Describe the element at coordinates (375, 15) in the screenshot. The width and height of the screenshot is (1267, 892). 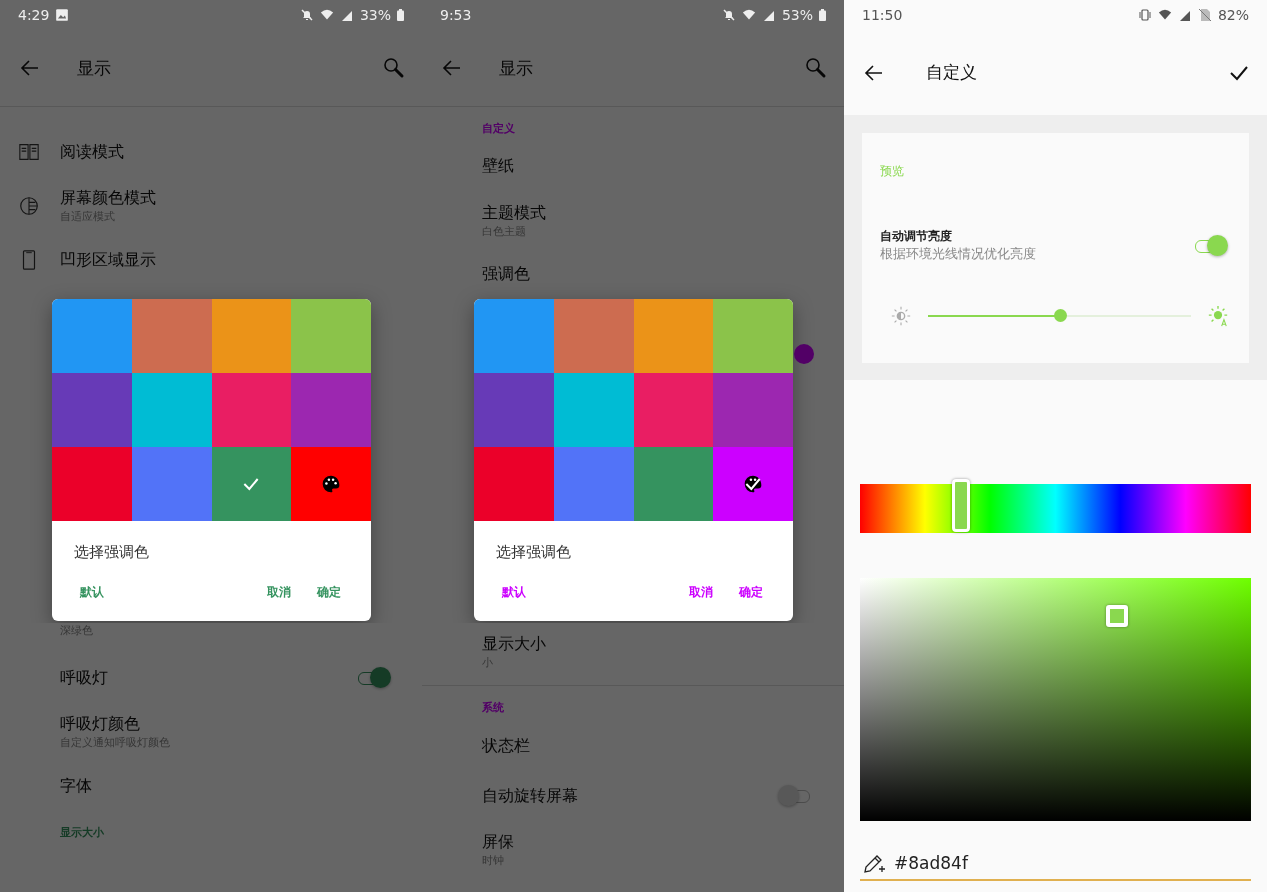
I see `battery-percent: 33%` at that location.